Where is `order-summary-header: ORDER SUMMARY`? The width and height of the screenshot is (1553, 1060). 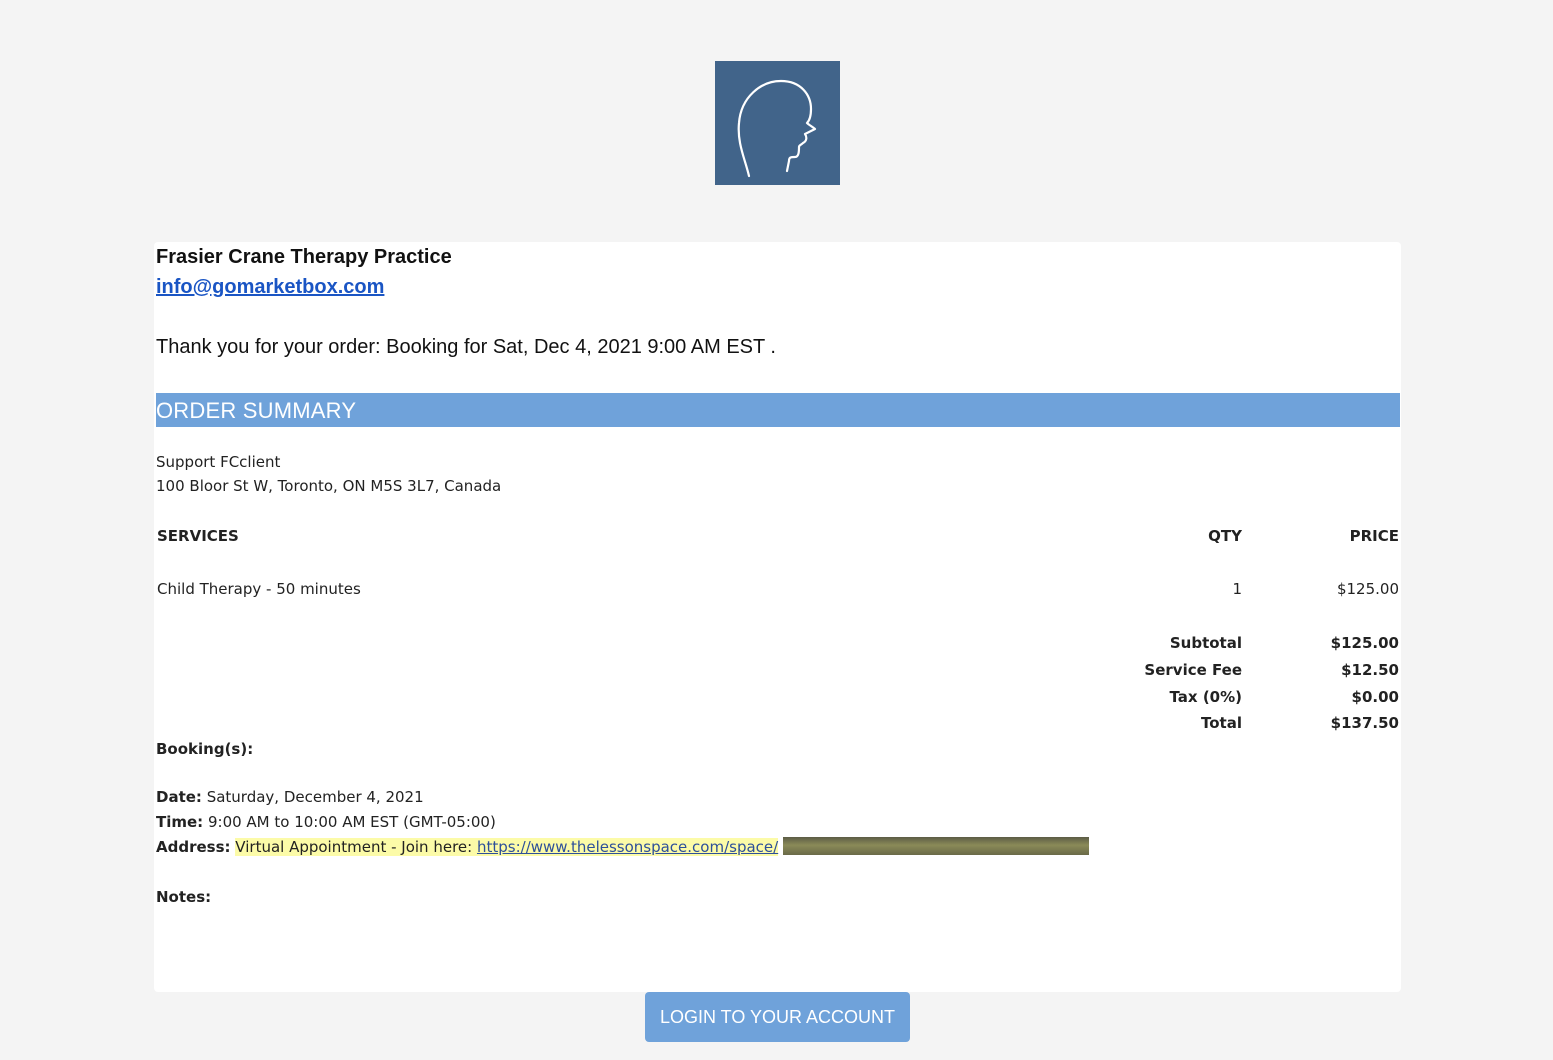
order-summary-header: ORDER SUMMARY is located at coordinates (778, 410).